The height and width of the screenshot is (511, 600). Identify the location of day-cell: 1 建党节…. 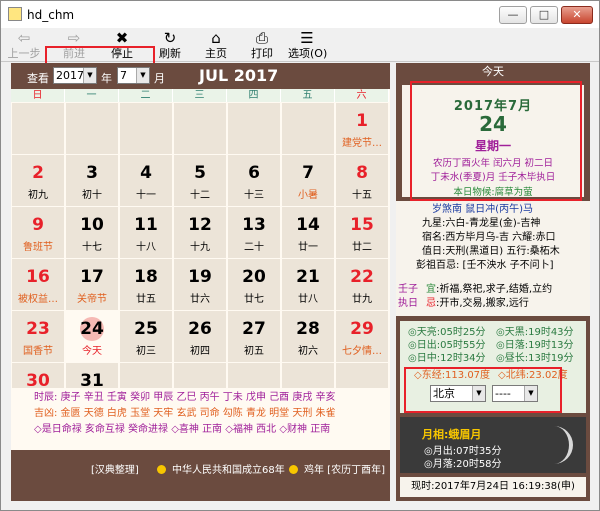
(362, 128).